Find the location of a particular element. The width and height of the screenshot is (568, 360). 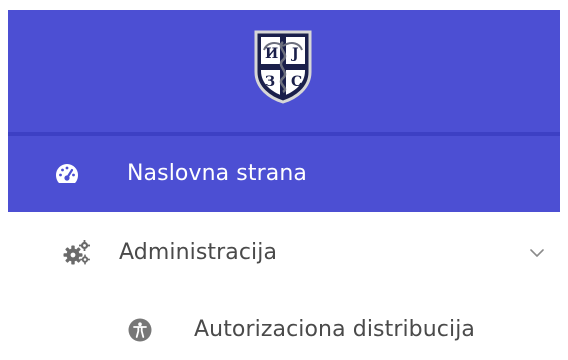

logo-letter-z: З is located at coordinates (270, 82).